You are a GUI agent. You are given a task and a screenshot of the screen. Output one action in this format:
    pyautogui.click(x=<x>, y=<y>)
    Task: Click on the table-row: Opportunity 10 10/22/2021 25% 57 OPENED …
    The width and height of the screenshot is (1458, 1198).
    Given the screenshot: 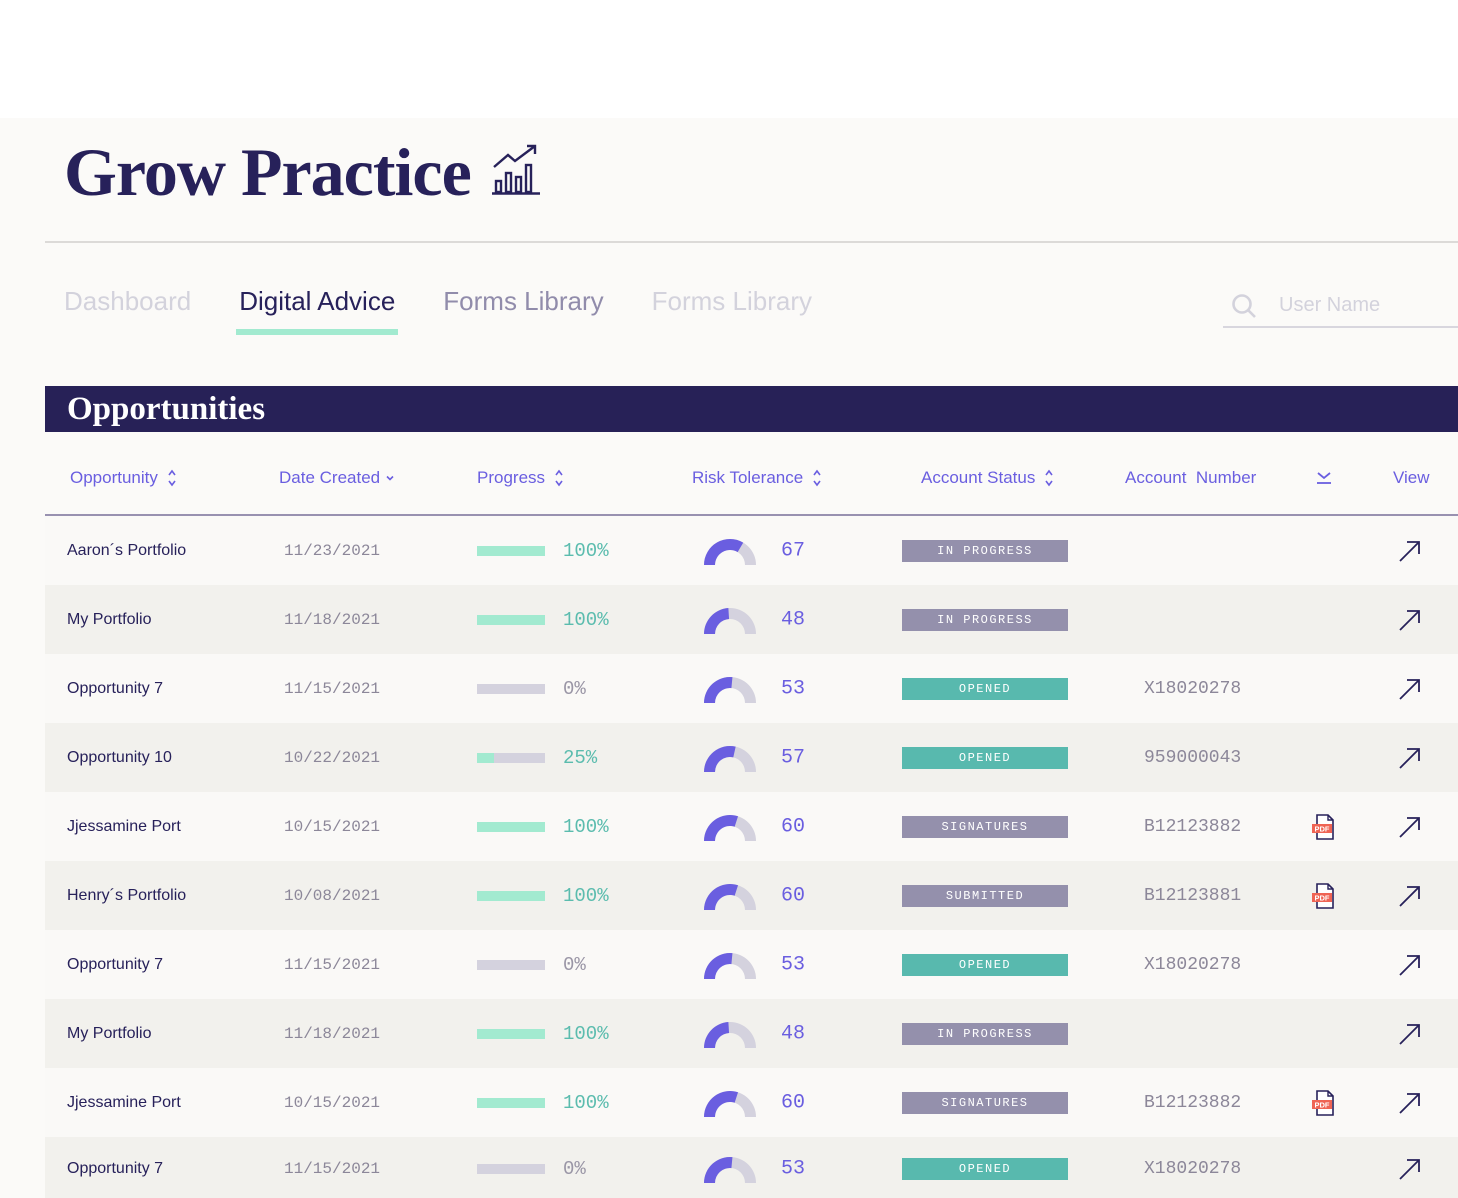 What is the action you would take?
    pyautogui.click(x=751, y=757)
    